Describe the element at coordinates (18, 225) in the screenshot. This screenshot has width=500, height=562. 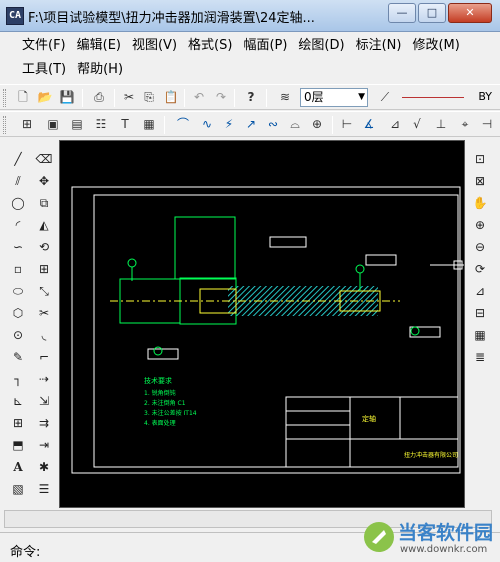
I see `arc-icon: ◜` at that location.